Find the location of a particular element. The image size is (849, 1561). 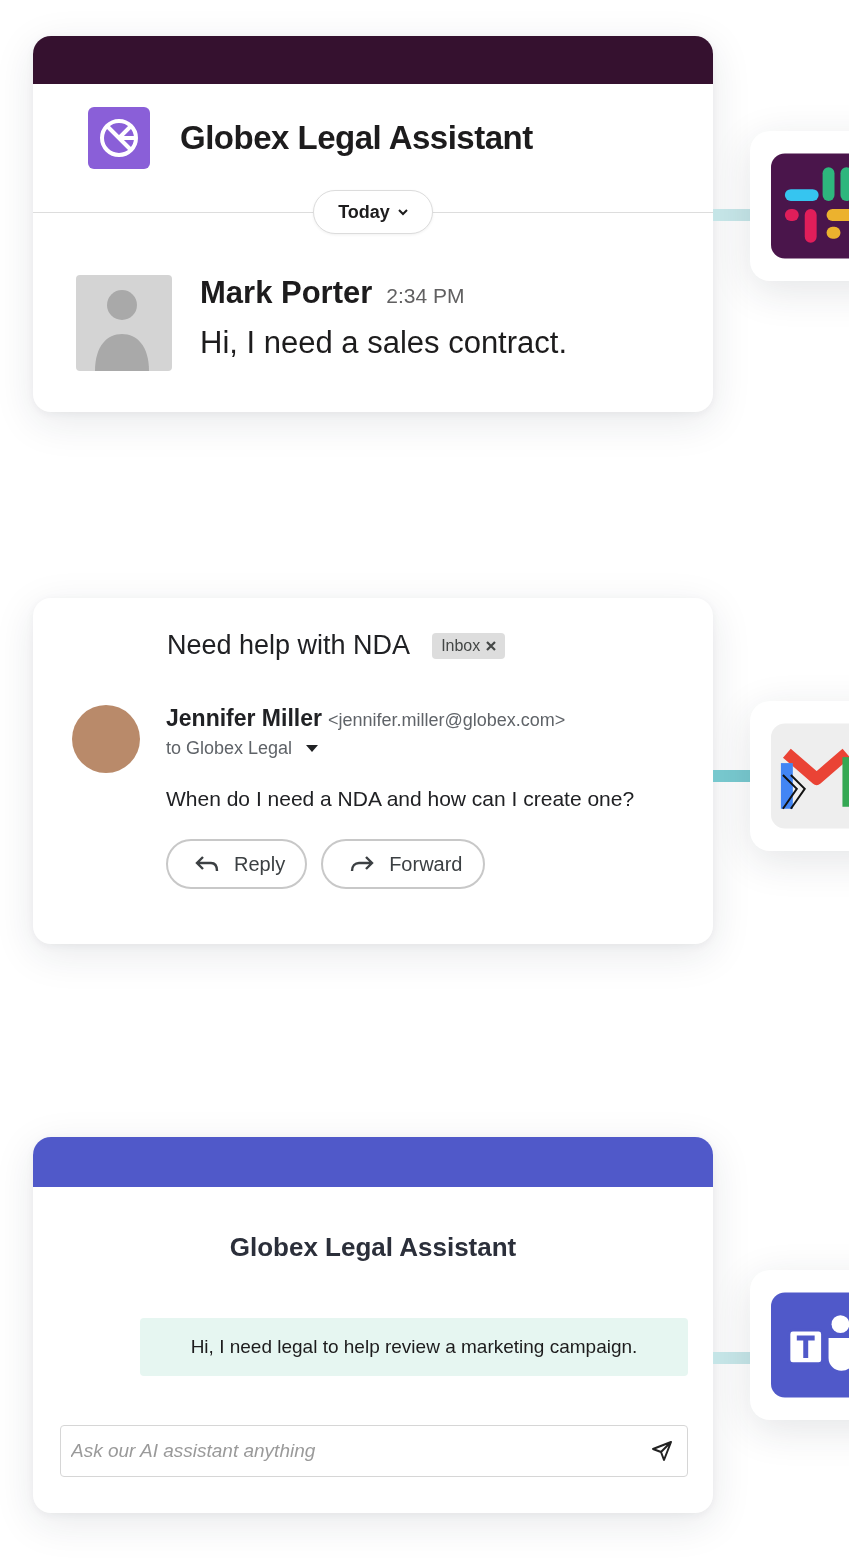

email-body: When do I need a NDA and how can I create one? is located at coordinates (400, 799).